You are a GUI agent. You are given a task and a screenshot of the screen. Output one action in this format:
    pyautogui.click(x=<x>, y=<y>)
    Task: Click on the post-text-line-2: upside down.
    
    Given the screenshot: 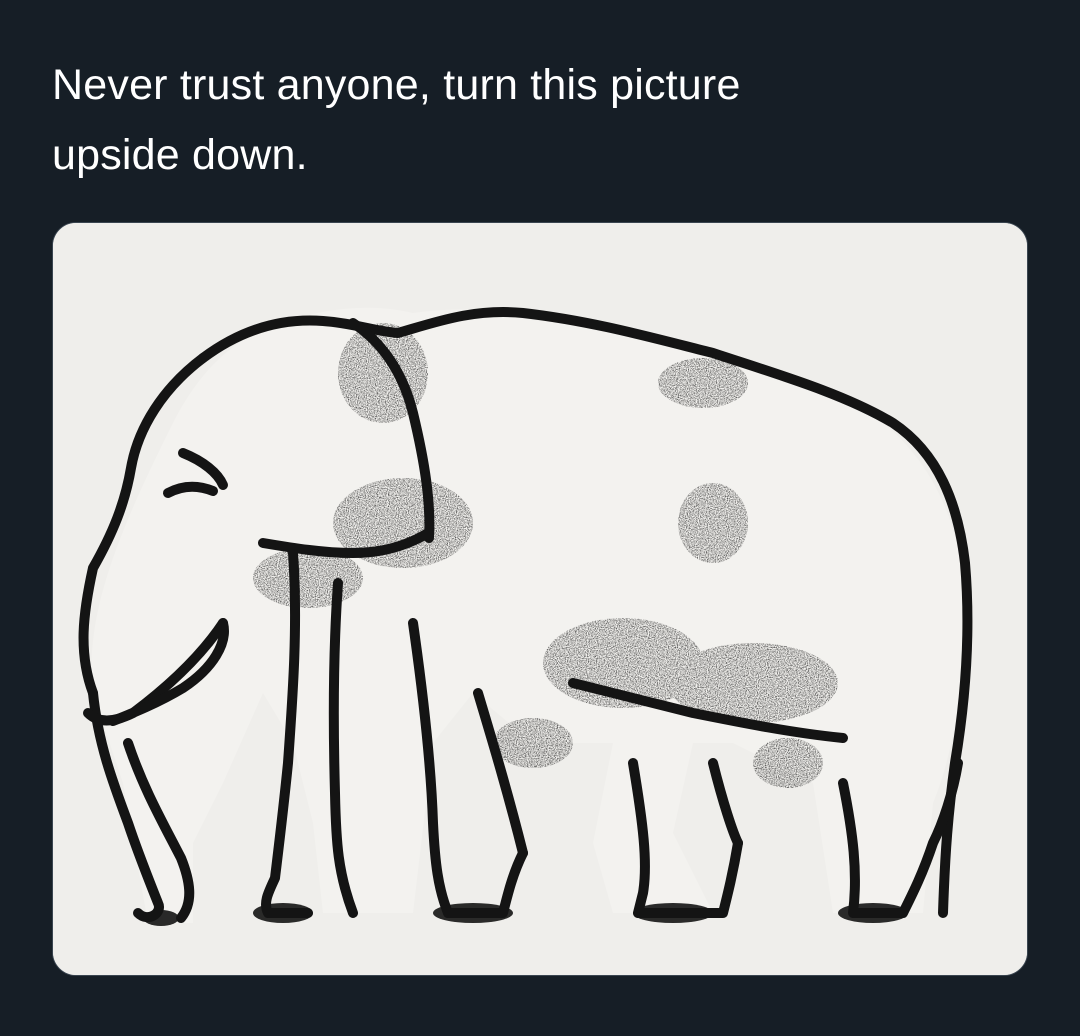 What is the action you would take?
    pyautogui.click(x=180, y=155)
    